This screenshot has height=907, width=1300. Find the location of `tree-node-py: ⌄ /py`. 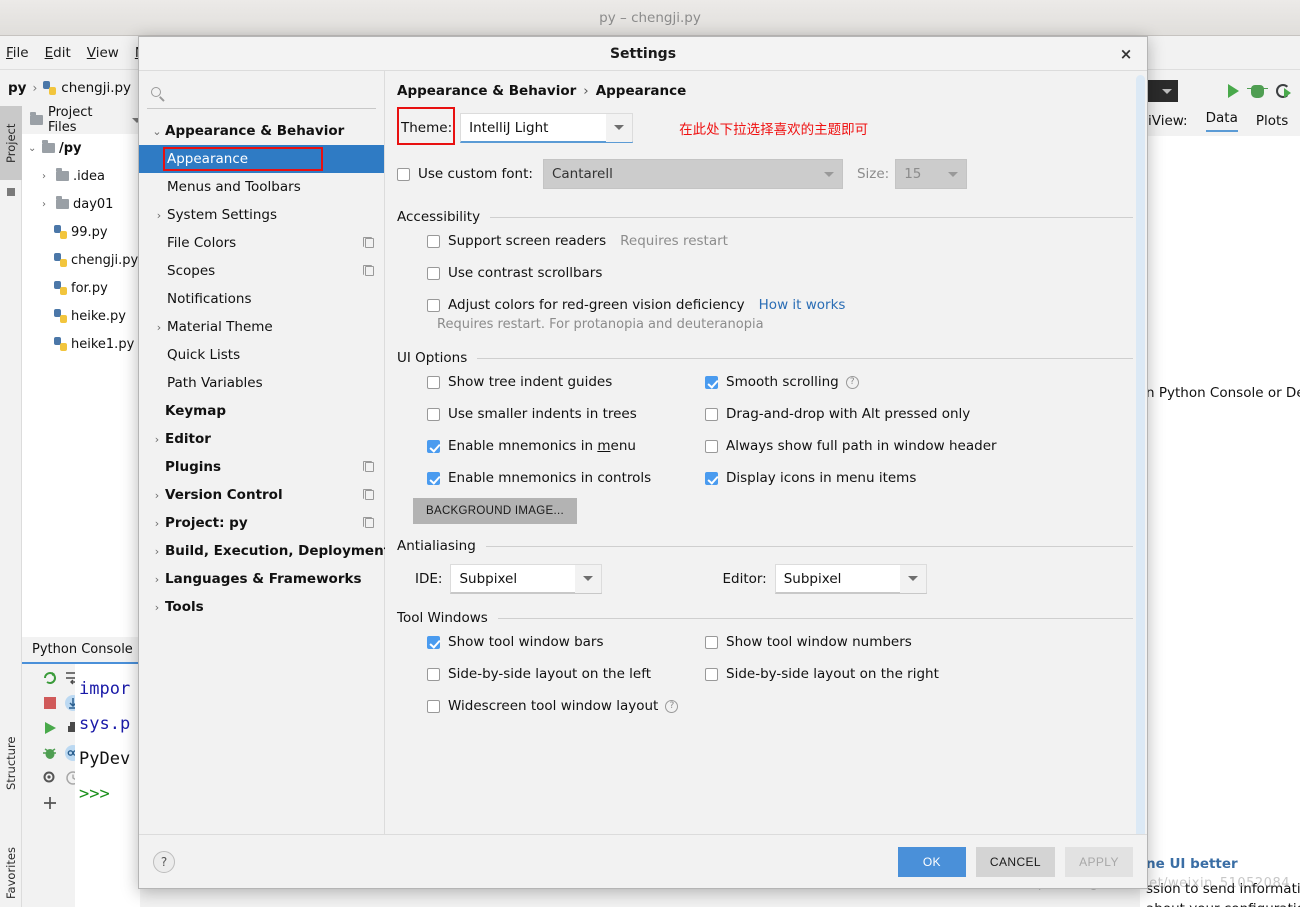

tree-node-py: ⌄ /py is located at coordinates (81, 148).